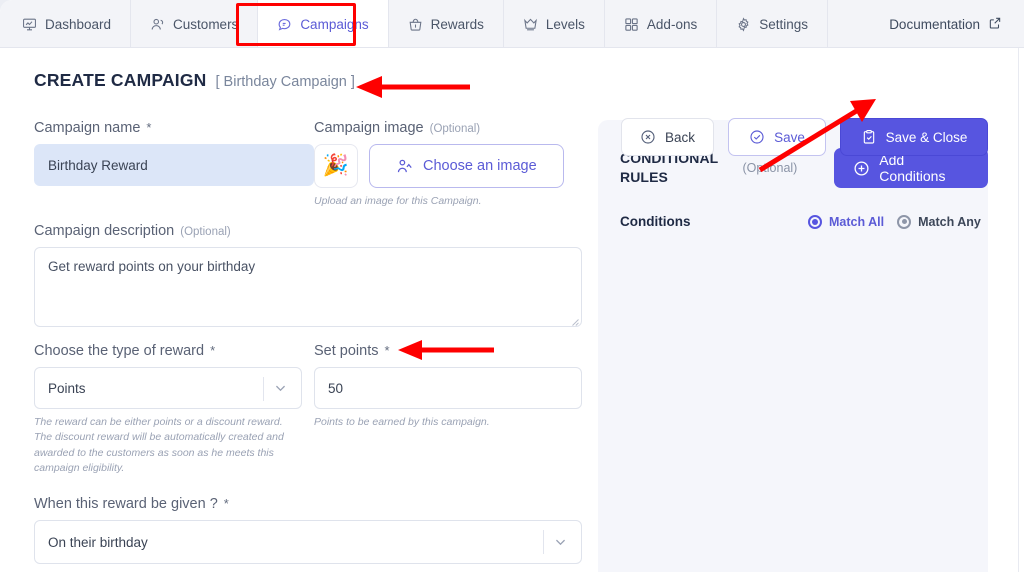  What do you see at coordinates (817, 136) in the screenshot?
I see `annotation-arrow-save-close` at bounding box center [817, 136].